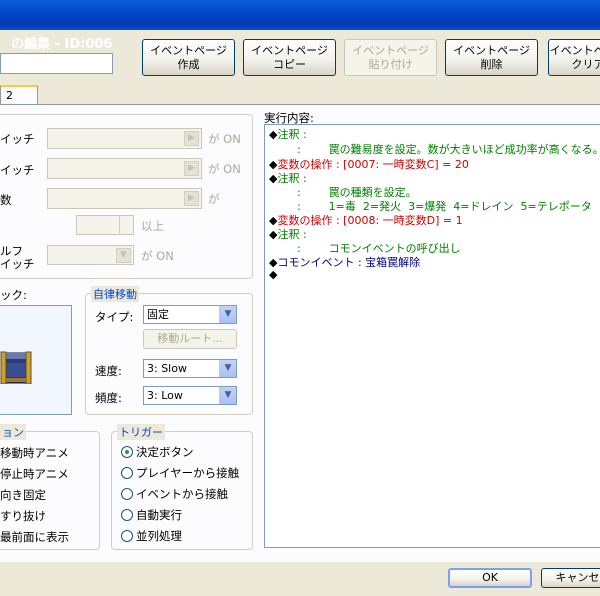 This screenshot has width=600, height=596. I want to click on ok-button: OK, so click(490, 578).